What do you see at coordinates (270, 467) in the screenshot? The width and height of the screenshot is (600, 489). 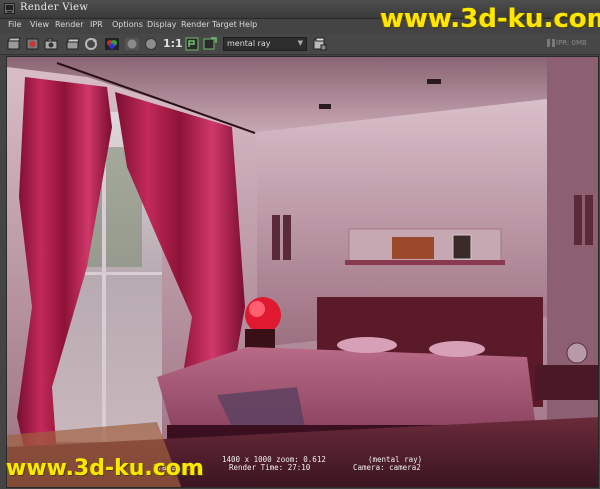 I see `status-render-time: Render Time: 27:10` at bounding box center [270, 467].